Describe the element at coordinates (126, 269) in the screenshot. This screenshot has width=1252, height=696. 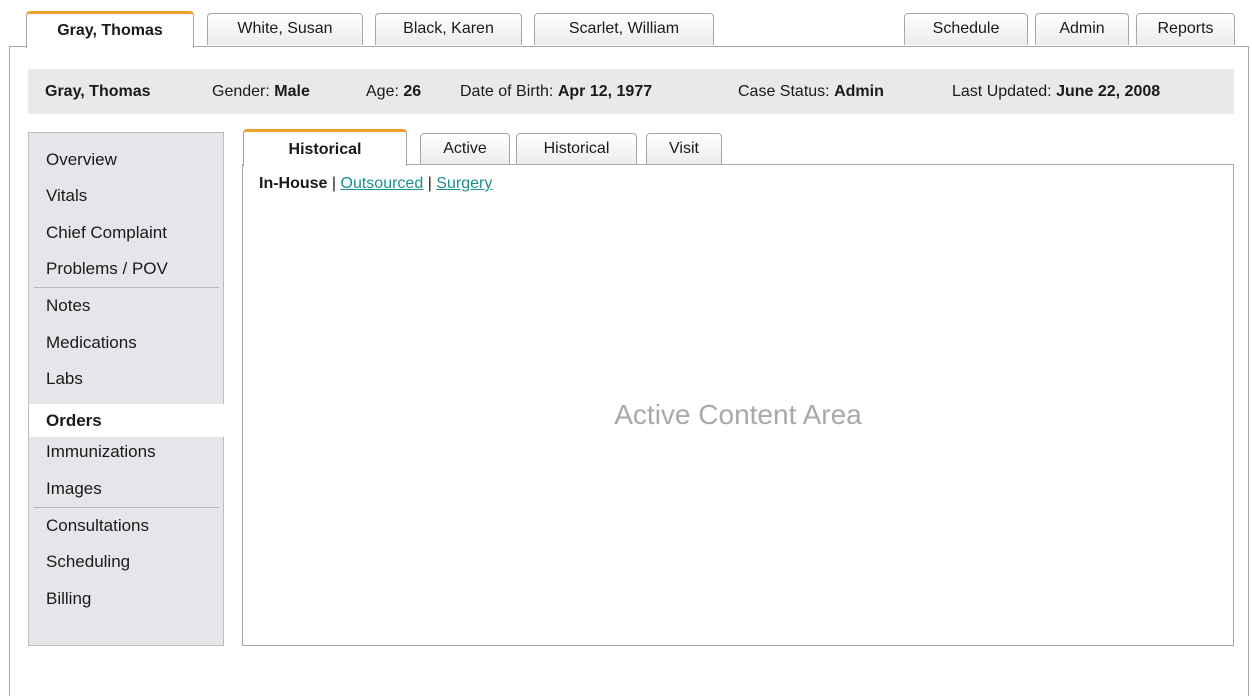
I see `sidebar-item-problems-pov: Problems / POV` at that location.